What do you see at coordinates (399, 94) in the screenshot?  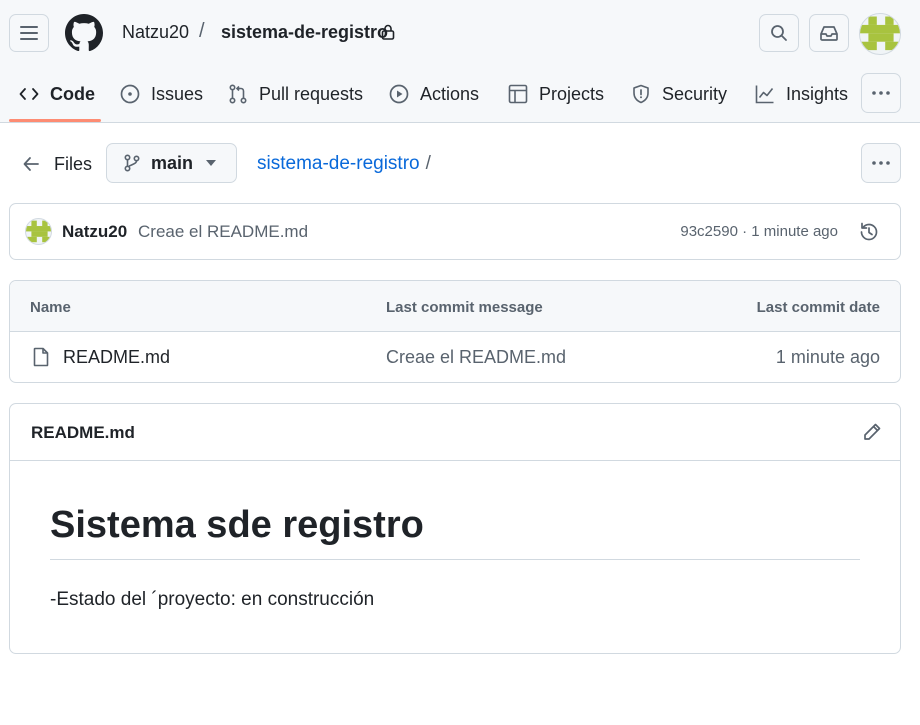 I see `play-icon` at bounding box center [399, 94].